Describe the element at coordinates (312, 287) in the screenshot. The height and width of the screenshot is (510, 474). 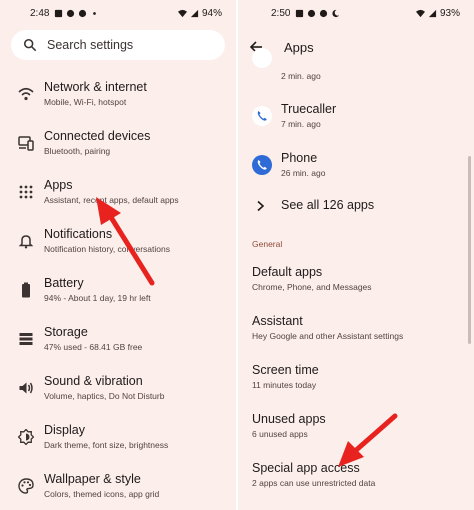
I see `pref-subtitle: Chrome, Phone, and Messages` at that location.